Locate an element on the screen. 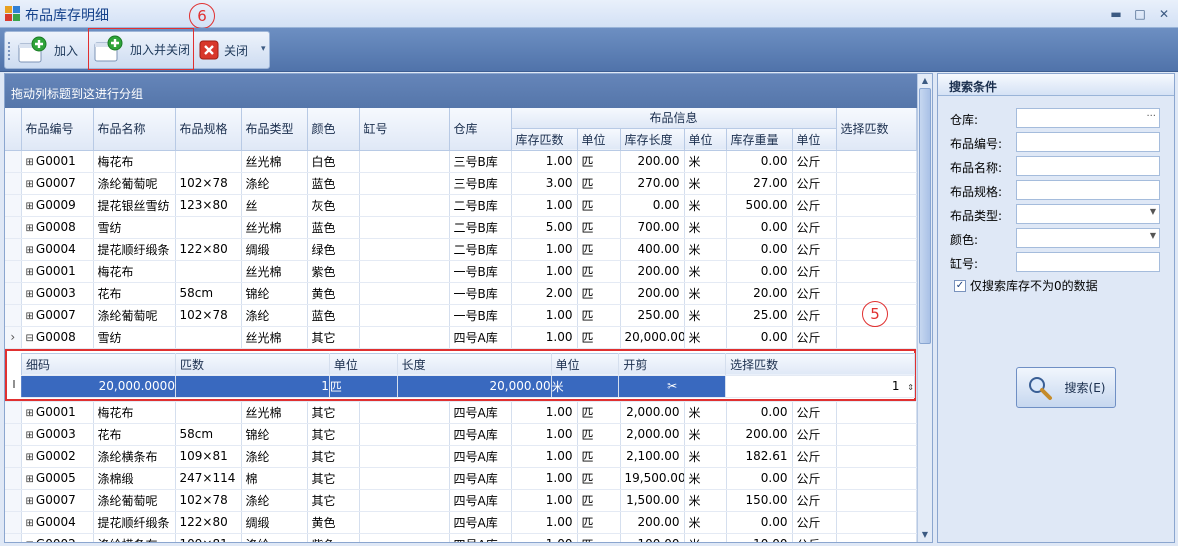 This screenshot has height=546, width=1178. table-row: ⊞ G0001 梅花布 丝光棉 白色 三号B库 1.00 匹 200.00 米 0.00 公斤 is located at coordinates (461, 161).